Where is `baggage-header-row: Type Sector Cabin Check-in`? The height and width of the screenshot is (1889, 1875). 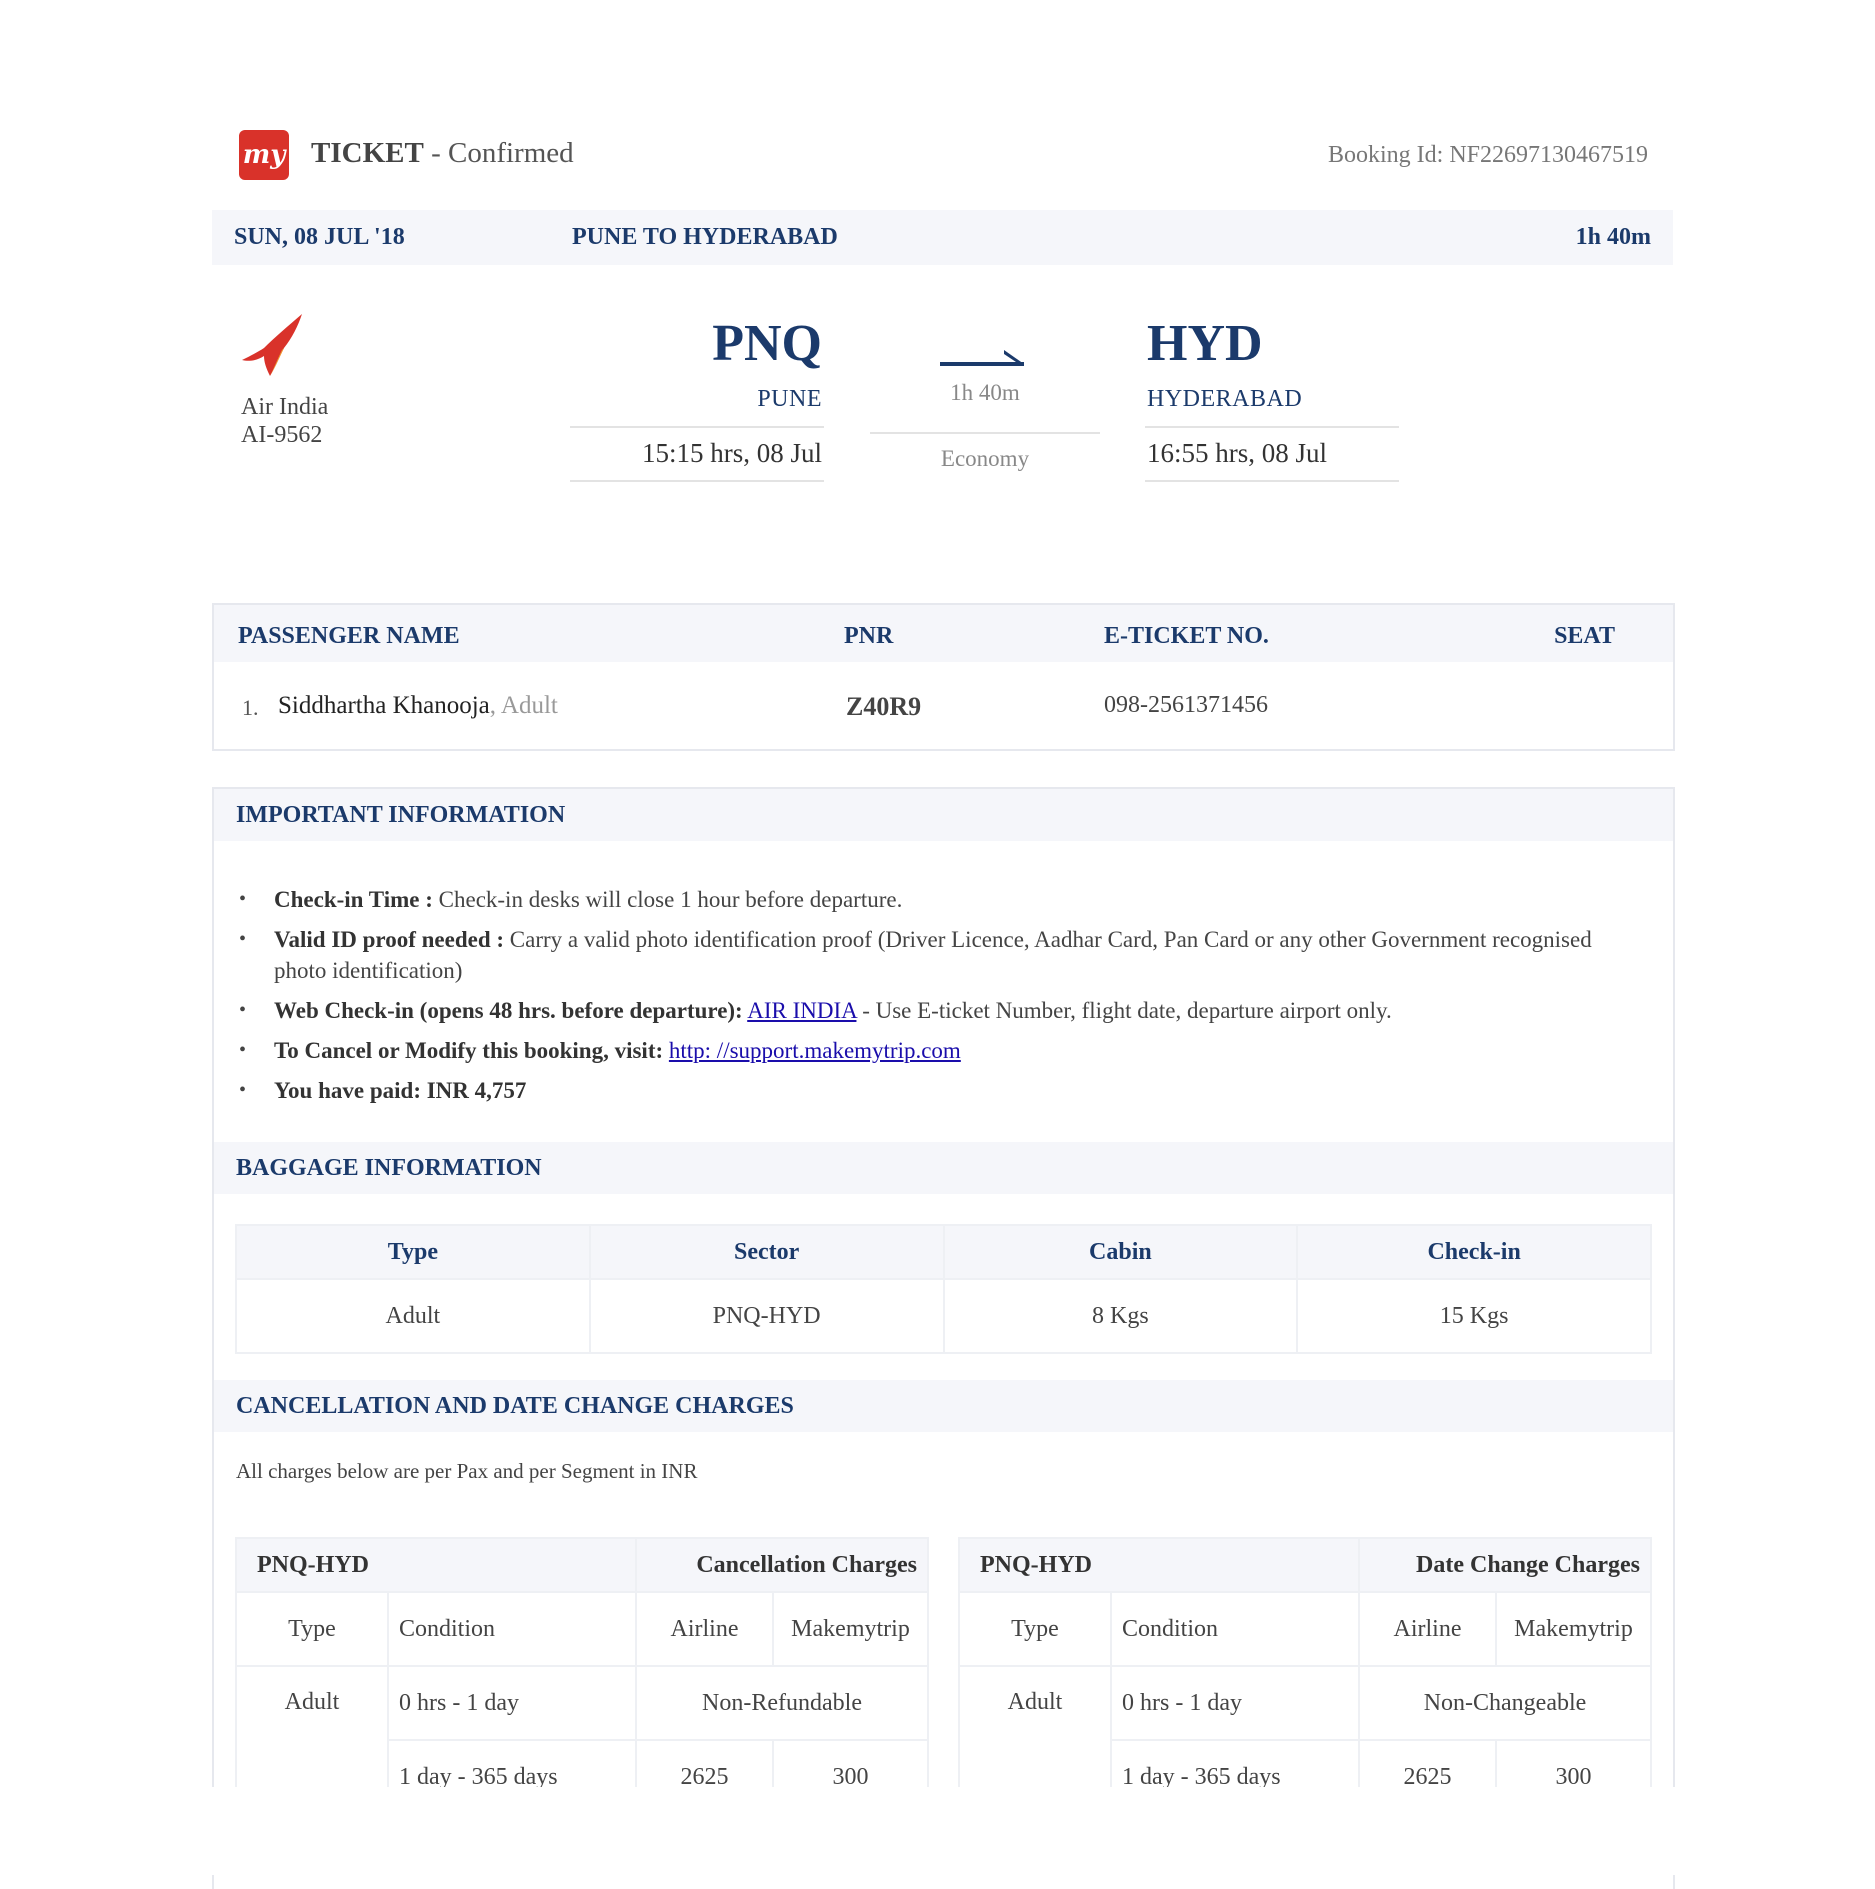 baggage-header-row: Type Sector Cabin Check-in is located at coordinates (943, 1252).